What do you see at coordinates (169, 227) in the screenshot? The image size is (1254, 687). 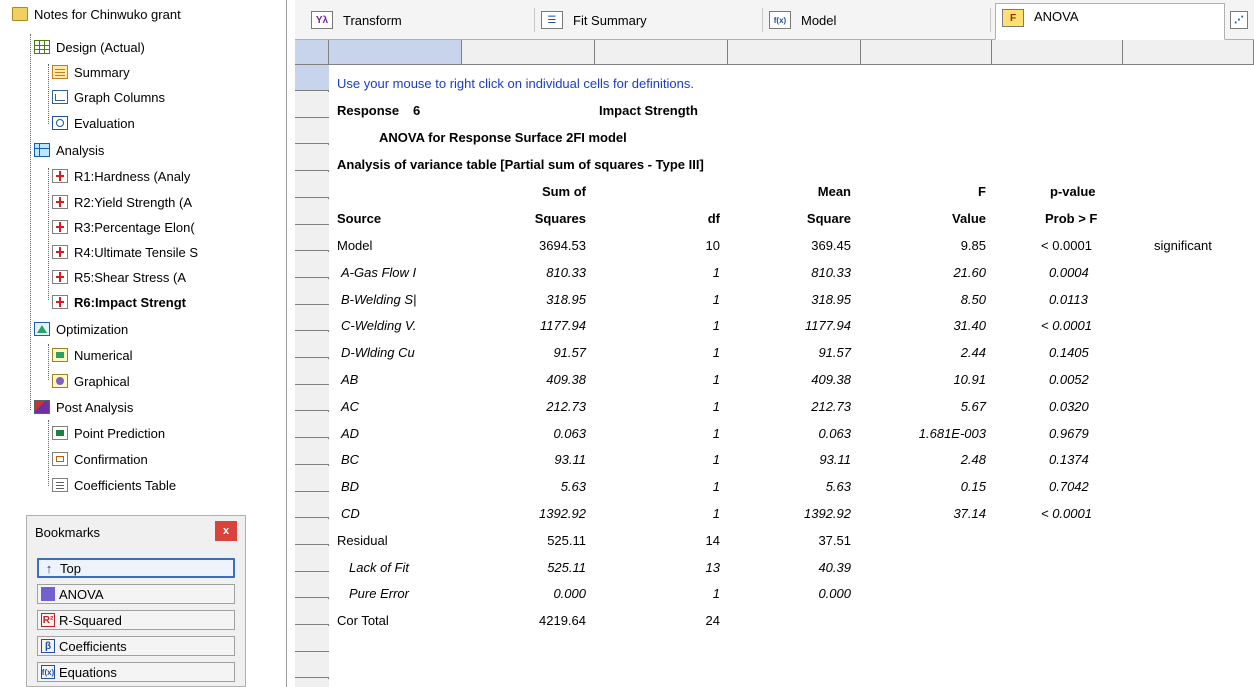 I see `tree-item-response-3: R3:Percentage Elon(` at bounding box center [169, 227].